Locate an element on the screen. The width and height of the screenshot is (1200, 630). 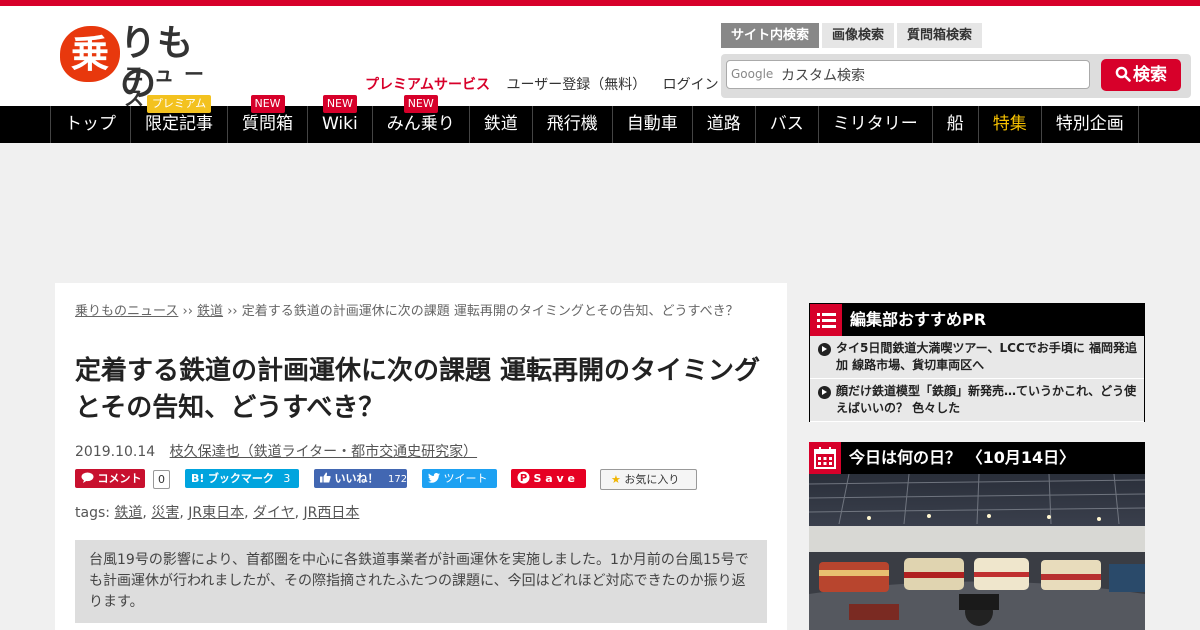
nav-item-wiki: NEW Wiki is located at coordinates (339, 119).